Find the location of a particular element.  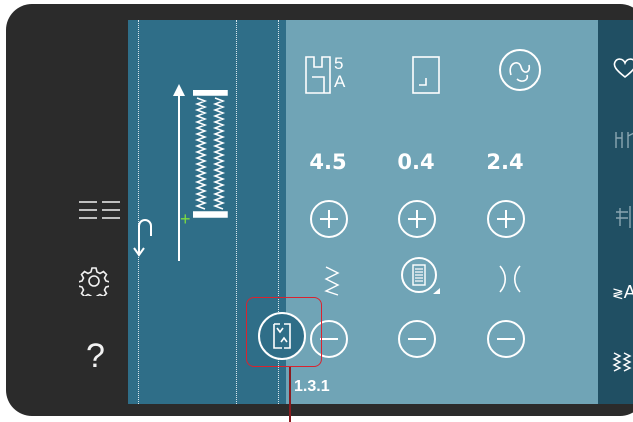

stitch-area-icon is located at coordinates (426, 75).